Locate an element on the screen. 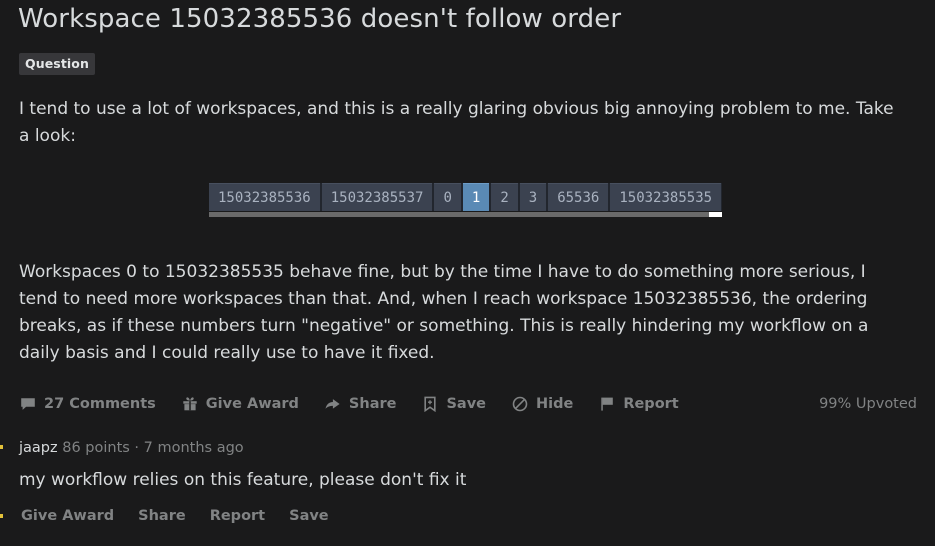 Image resolution: width=935 pixels, height=546 pixels. embedded-image-scrollbar is located at coordinates (465, 214).